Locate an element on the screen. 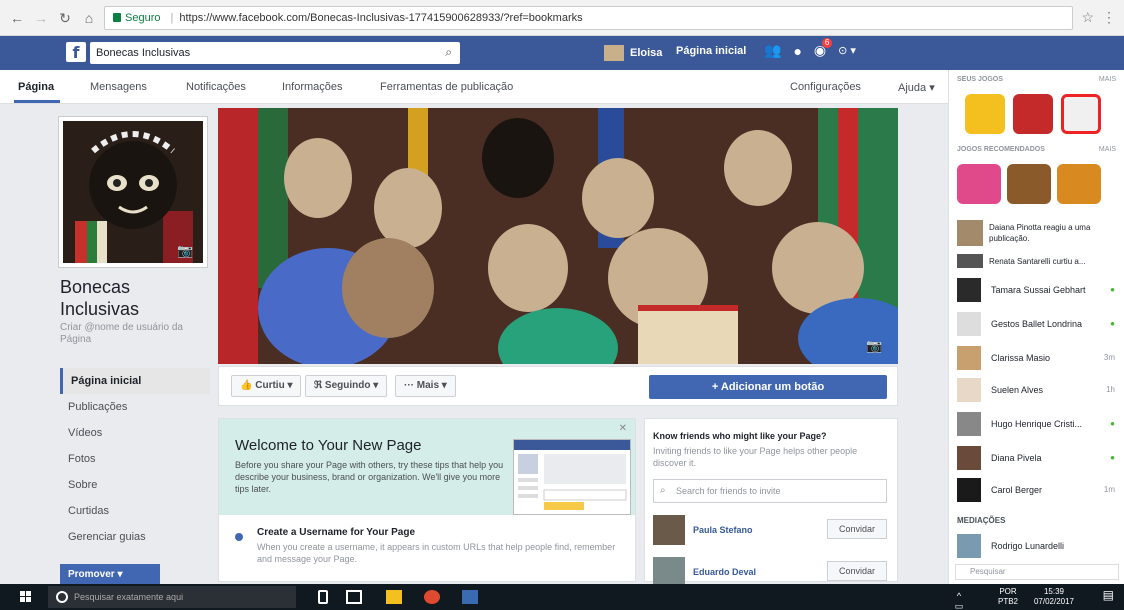 Image resolution: width=1124 pixels, height=610 pixels. profile-link: Eloisa is located at coordinates (633, 53).